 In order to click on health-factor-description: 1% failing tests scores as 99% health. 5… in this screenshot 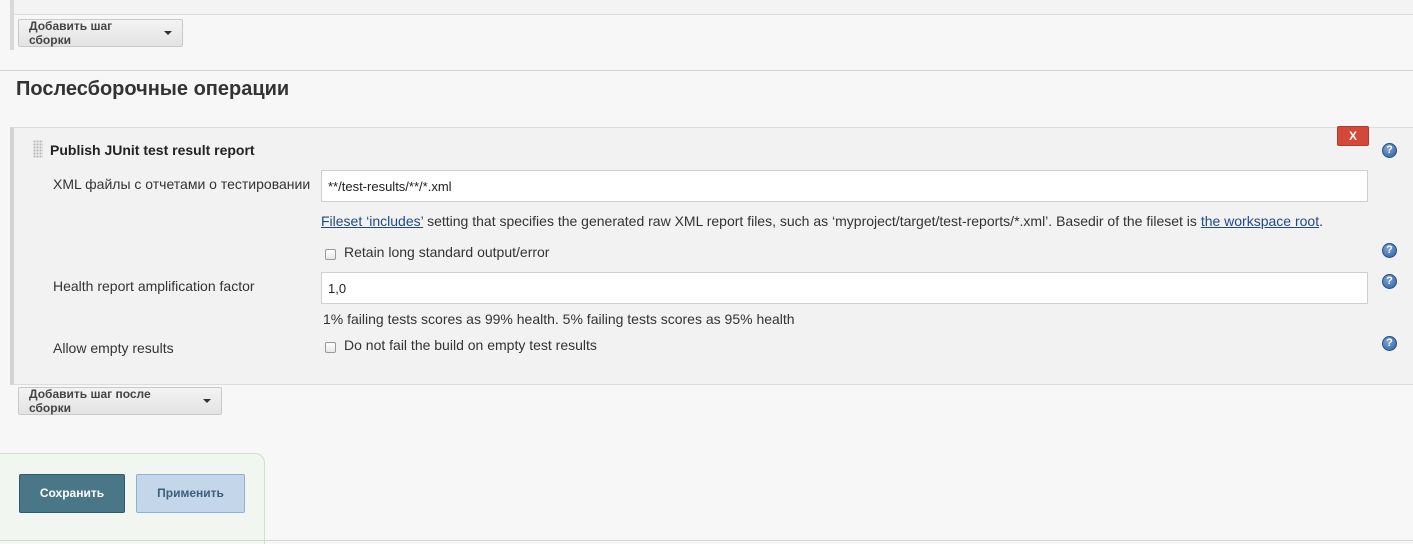, I will do `click(559, 319)`.